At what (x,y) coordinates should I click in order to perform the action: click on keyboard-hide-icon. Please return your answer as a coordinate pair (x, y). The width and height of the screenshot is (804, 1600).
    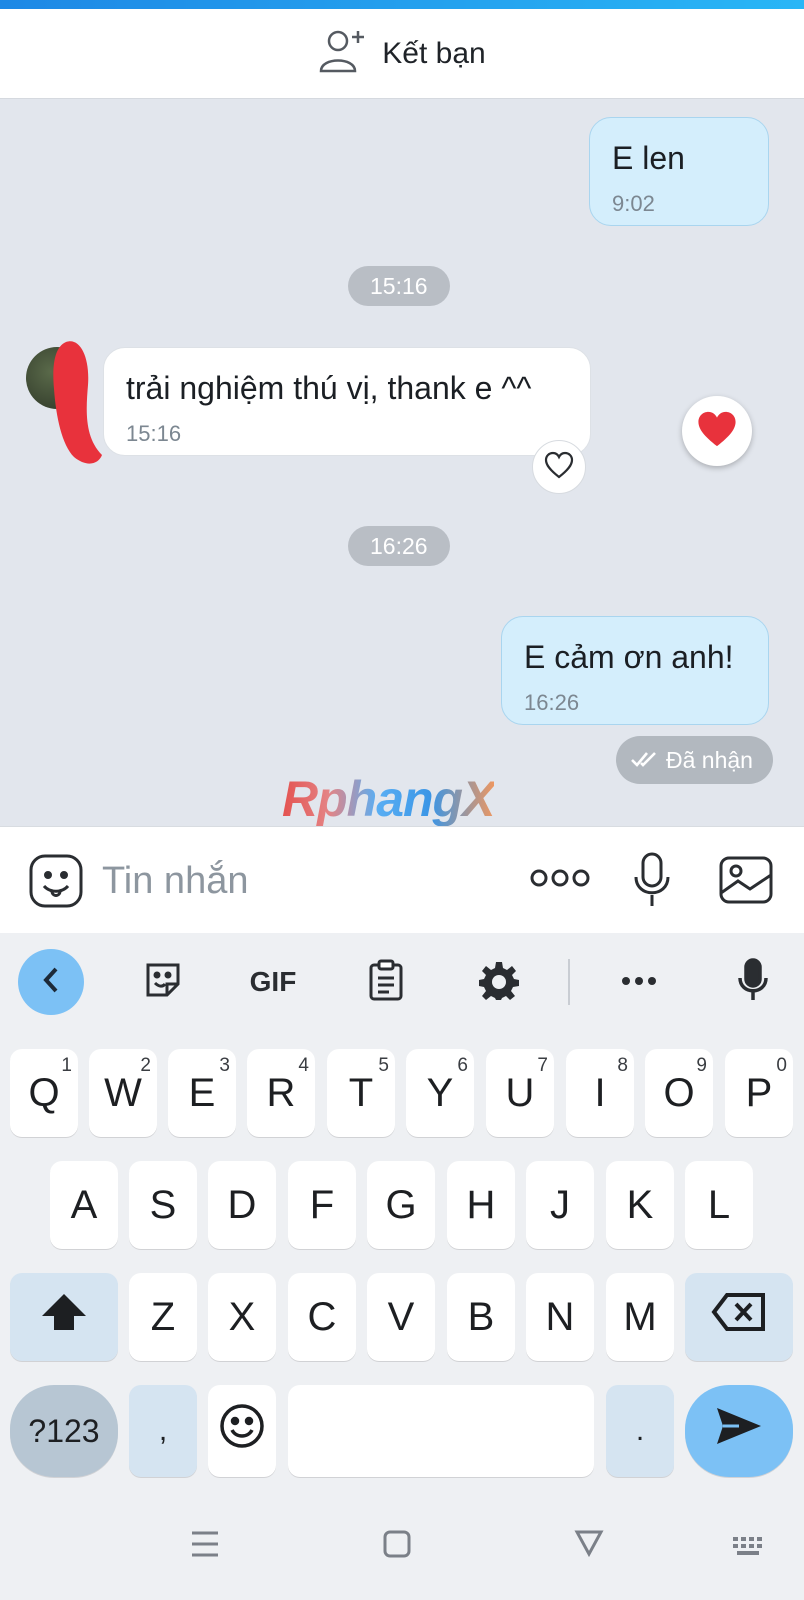
    Looking at the image, I should click on (750, 1550).